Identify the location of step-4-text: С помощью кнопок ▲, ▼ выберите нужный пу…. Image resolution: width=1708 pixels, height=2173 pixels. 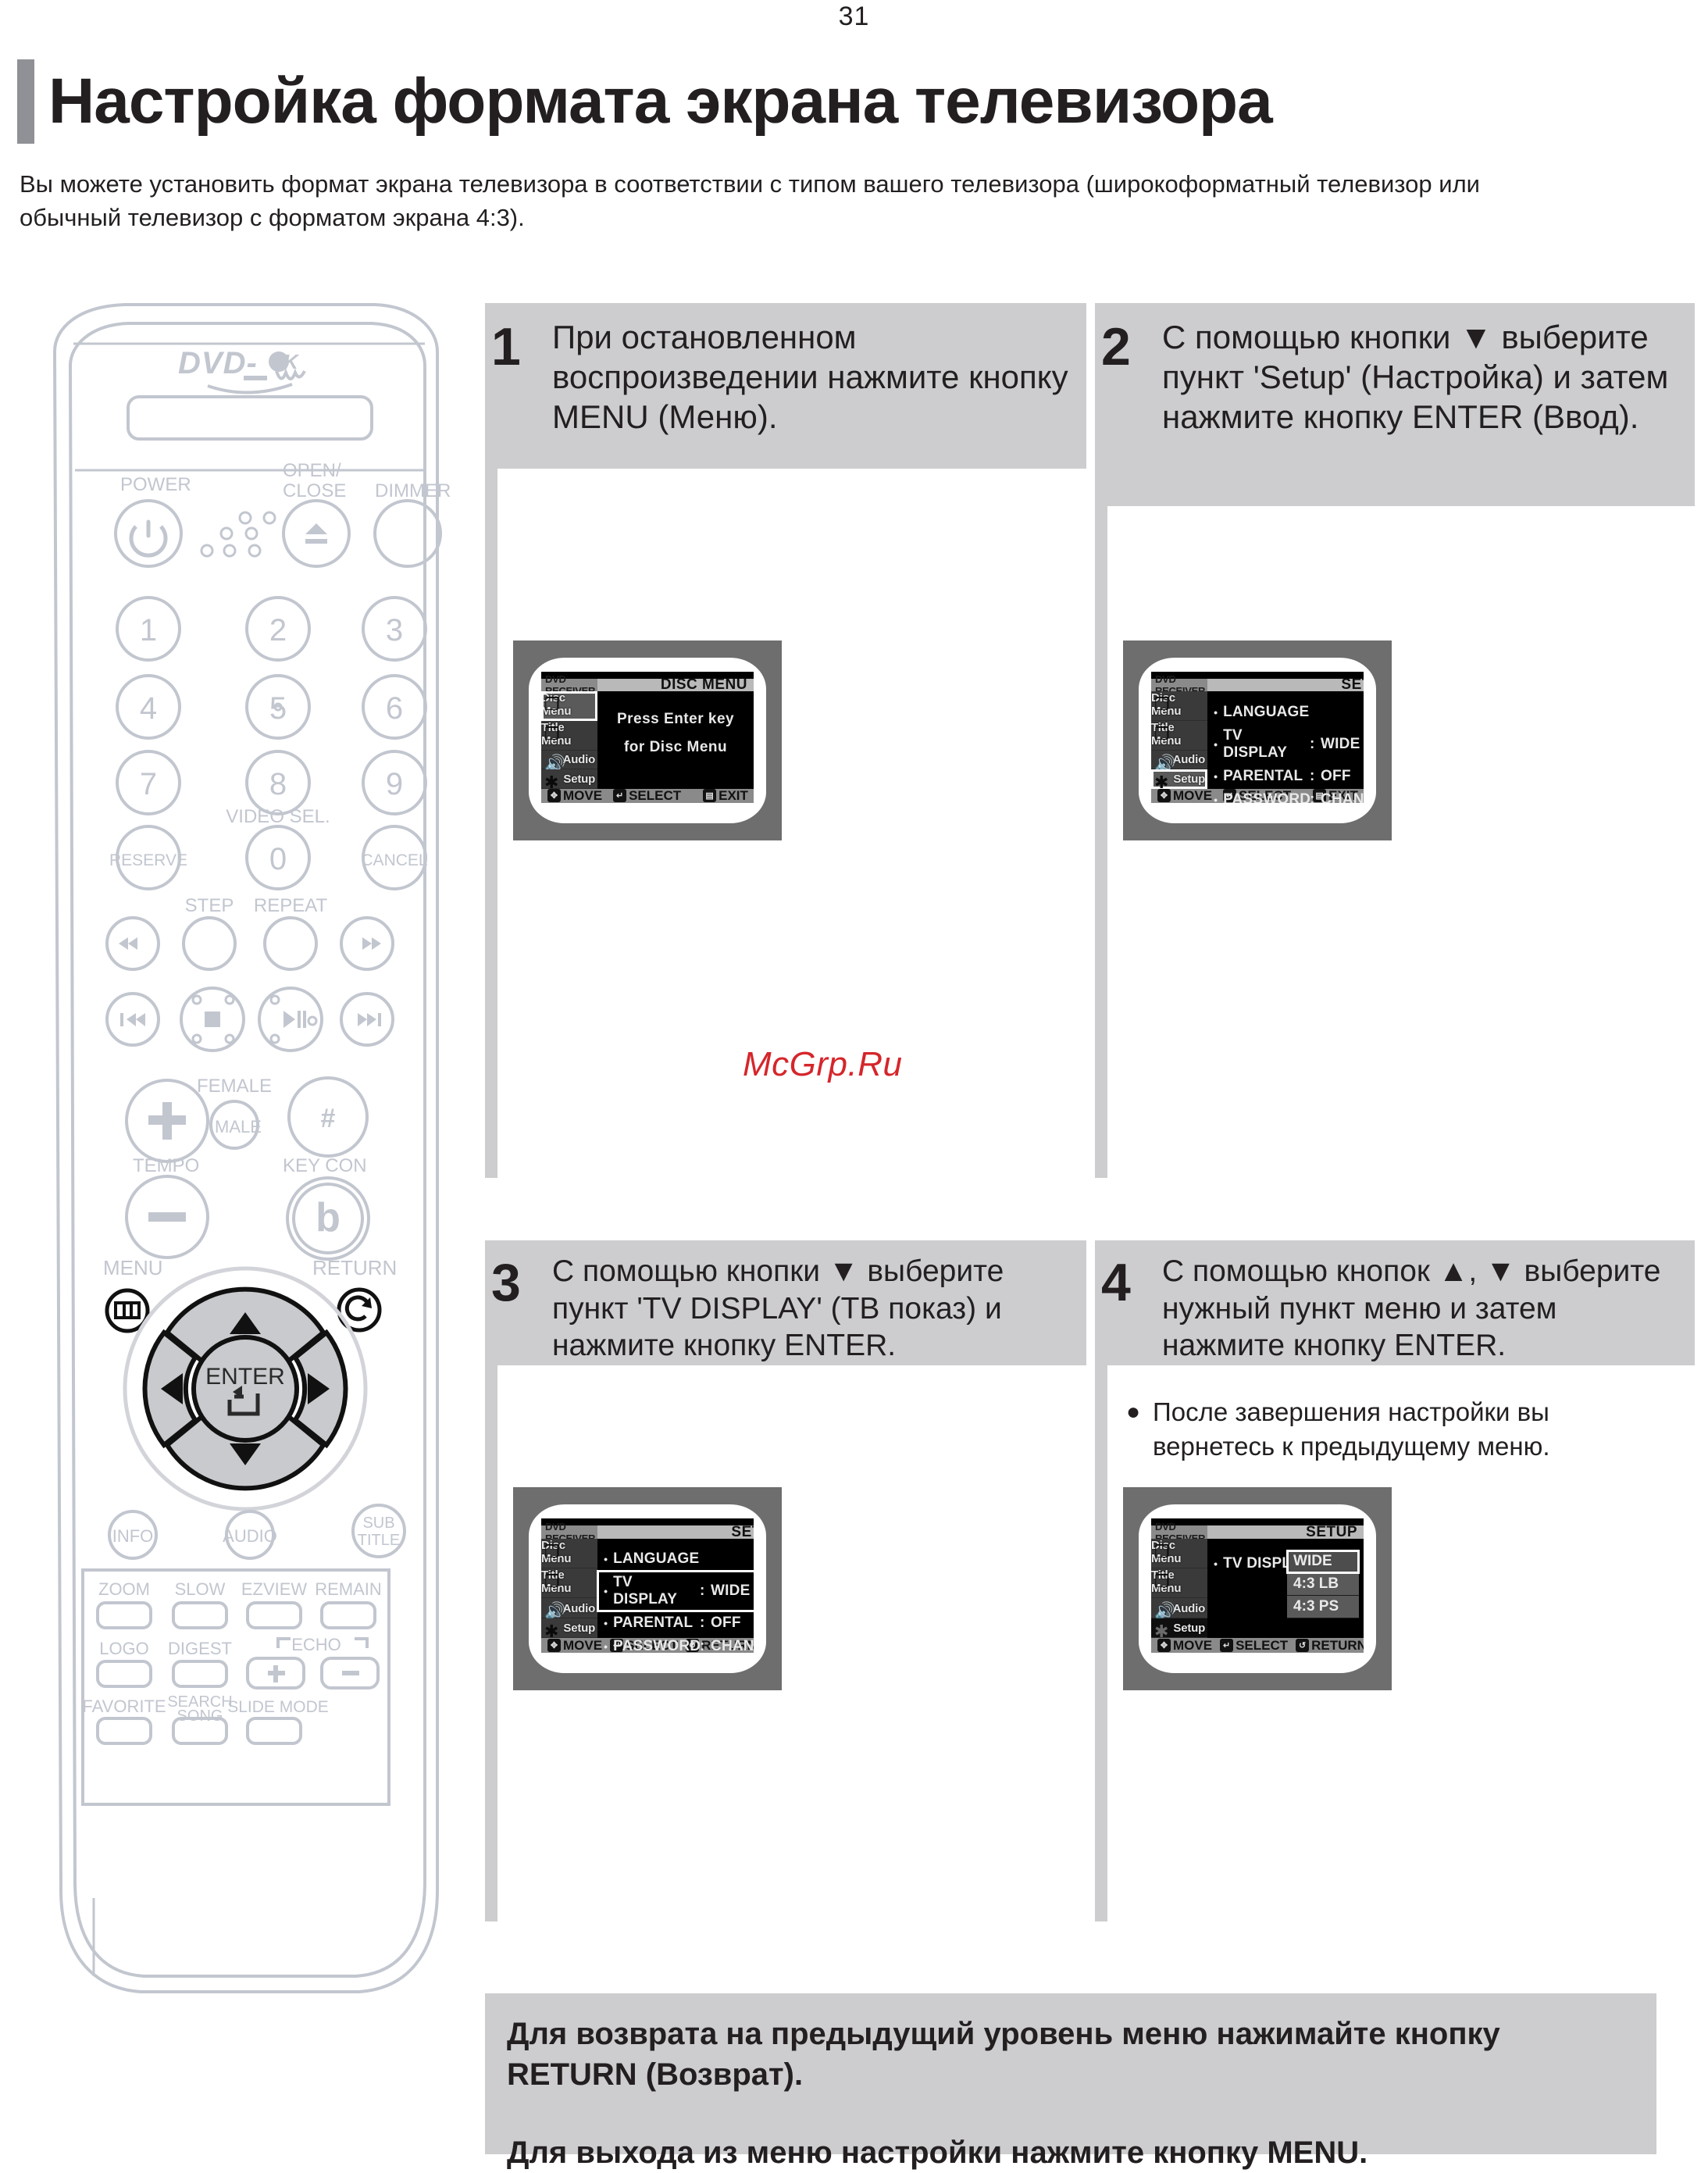
(1411, 1308).